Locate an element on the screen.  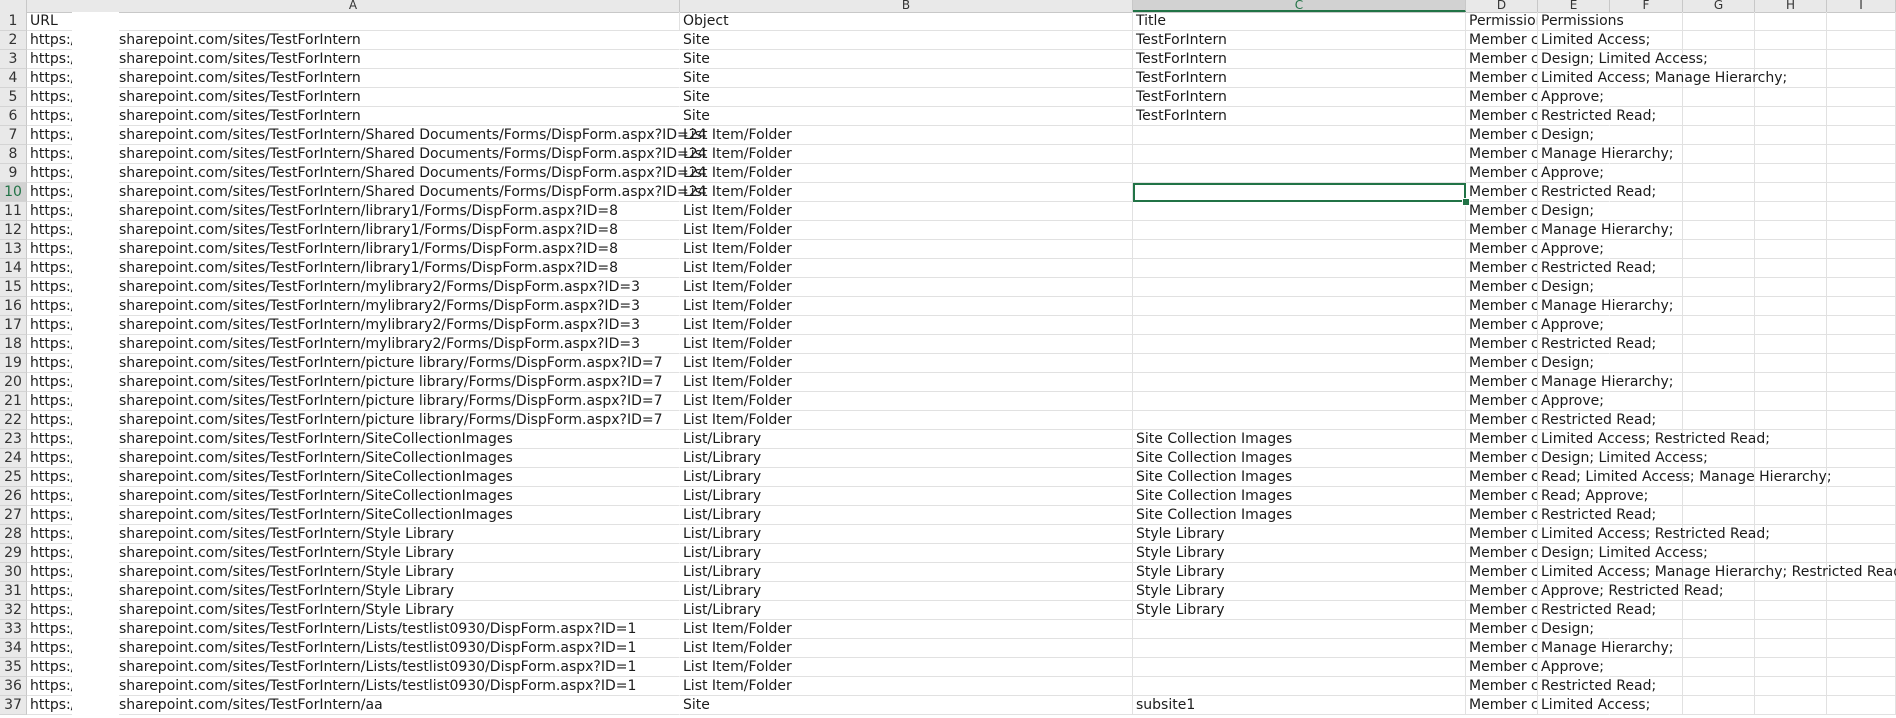
row-number: 10 is located at coordinates (13, 192).